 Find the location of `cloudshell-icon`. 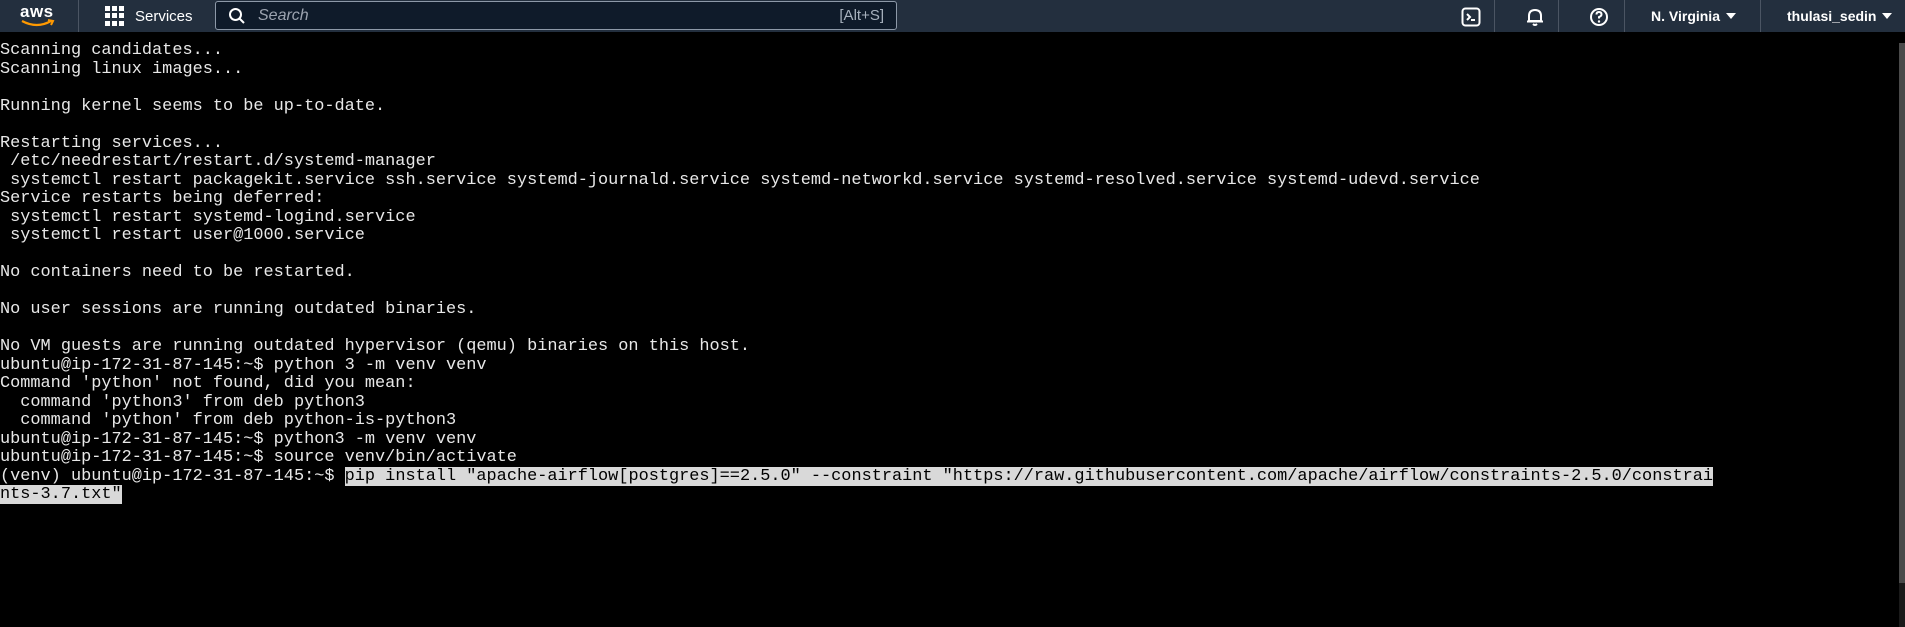

cloudshell-icon is located at coordinates (1471, 17).